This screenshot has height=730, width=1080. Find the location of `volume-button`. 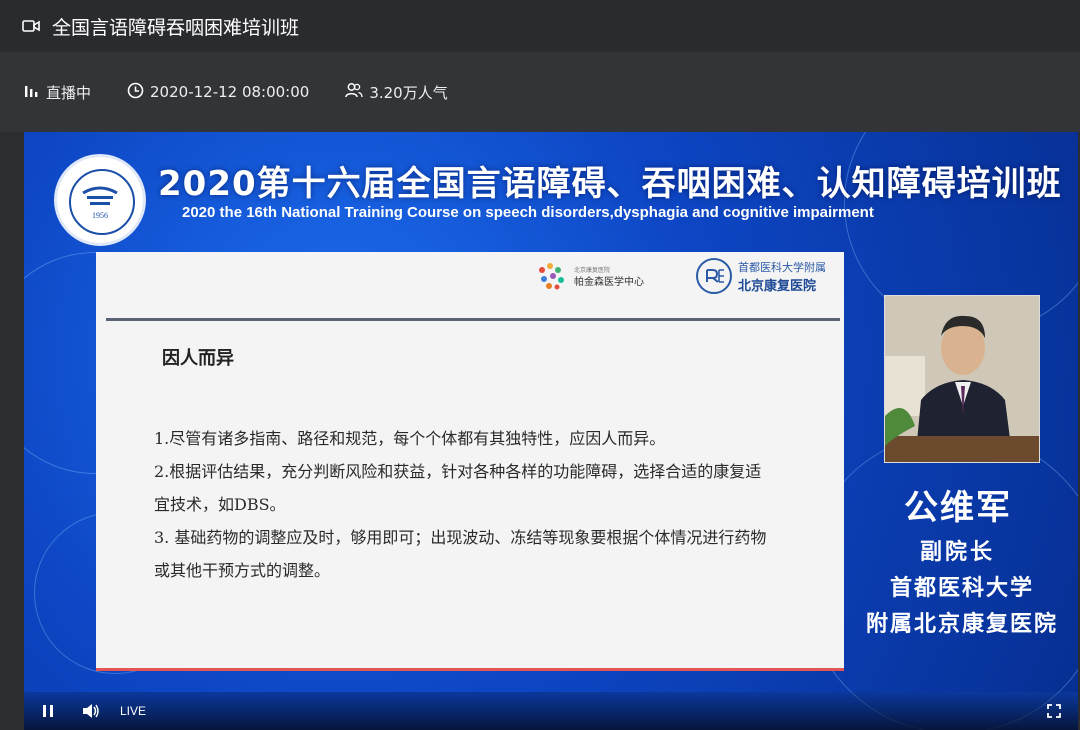

volume-button is located at coordinates (91, 711).